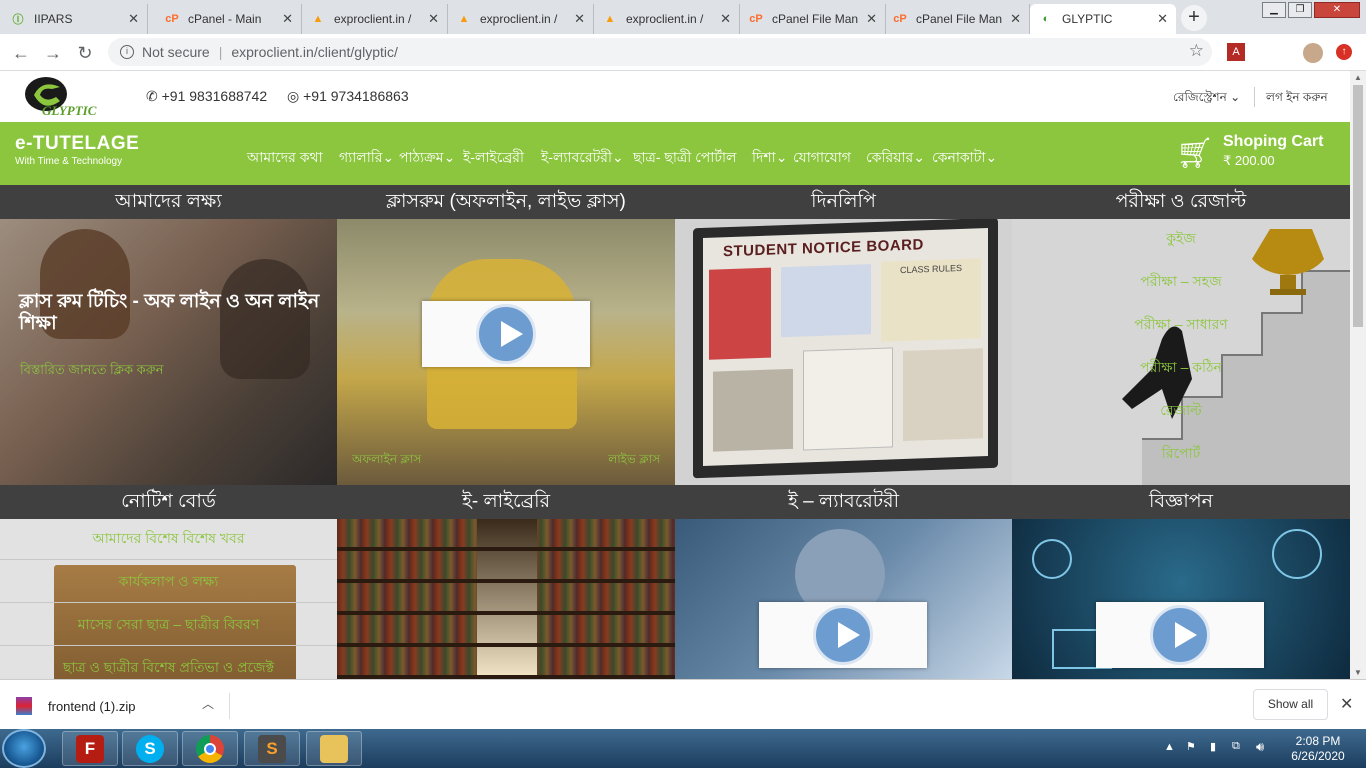 This screenshot has width=1366, height=768. Describe the element at coordinates (1200, 97) in the screenshot. I see `registration-label: রেজিস্ট্রেশন` at that location.